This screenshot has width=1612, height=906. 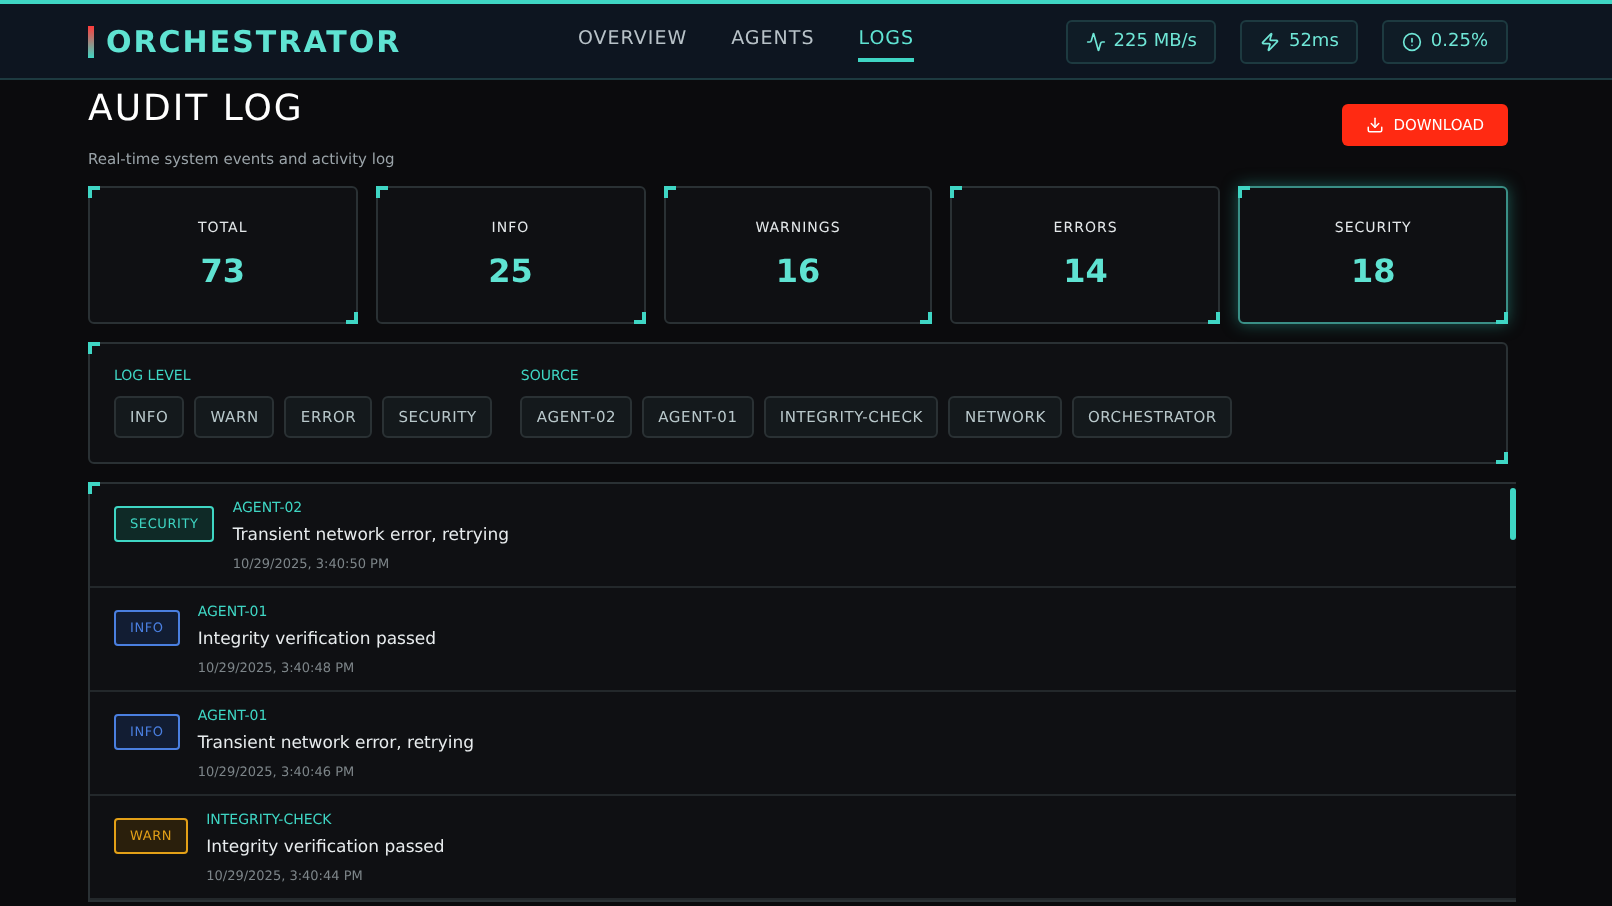 I want to click on stat-value: 18, so click(x=1373, y=271).